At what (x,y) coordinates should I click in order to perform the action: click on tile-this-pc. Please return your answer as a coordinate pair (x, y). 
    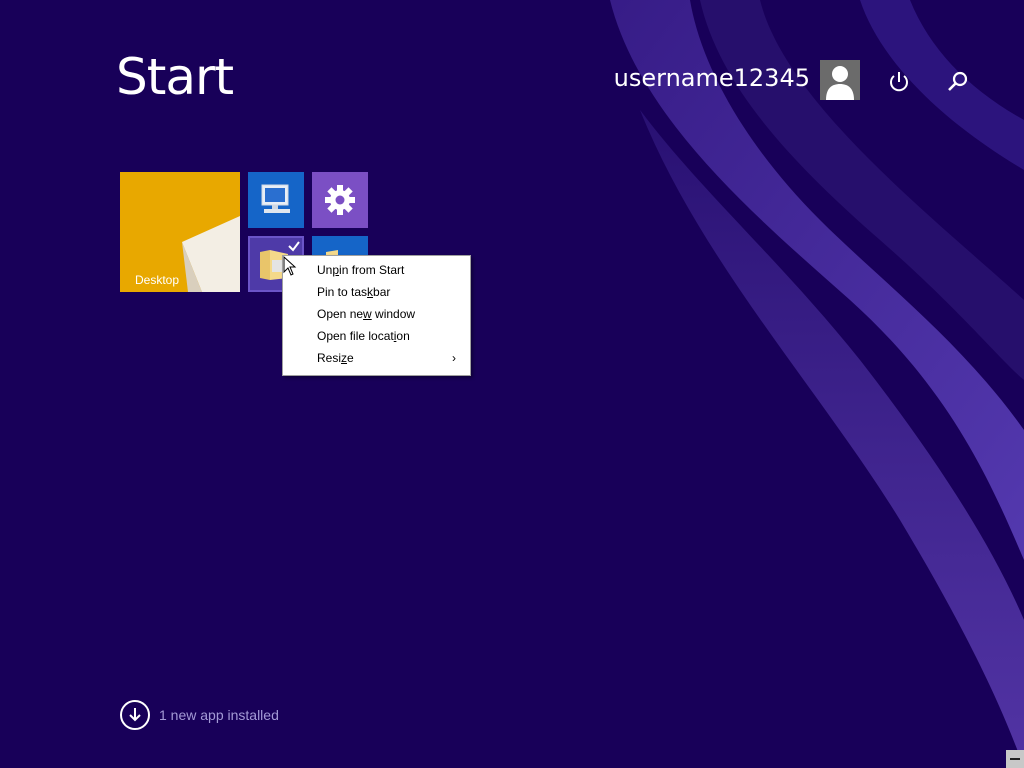
    Looking at the image, I should click on (276, 200).